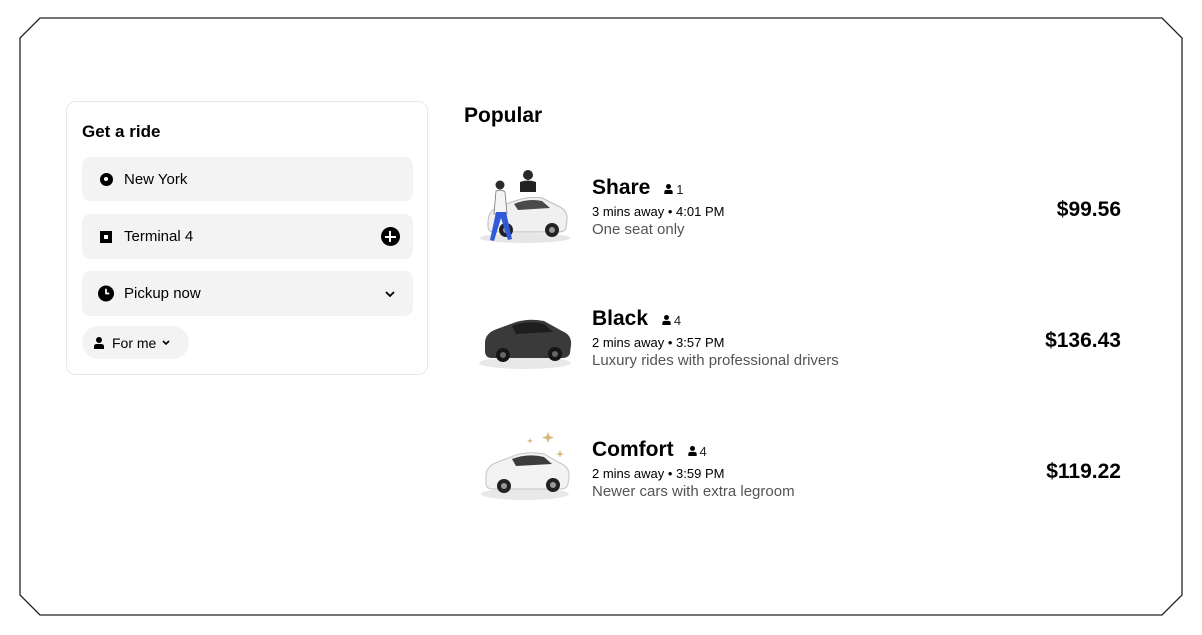  I want to click on option-eta: 2 mins away • 3:57 PM, so click(658, 342).